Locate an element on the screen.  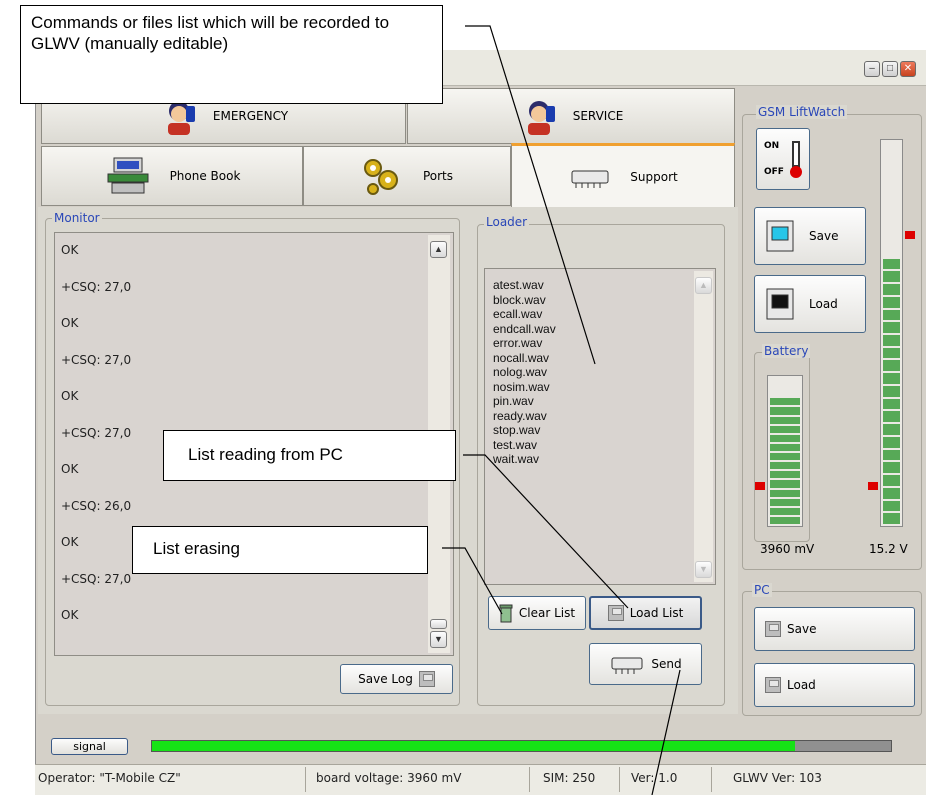
leader-line-list-erasing is located at coordinates (472, 581).